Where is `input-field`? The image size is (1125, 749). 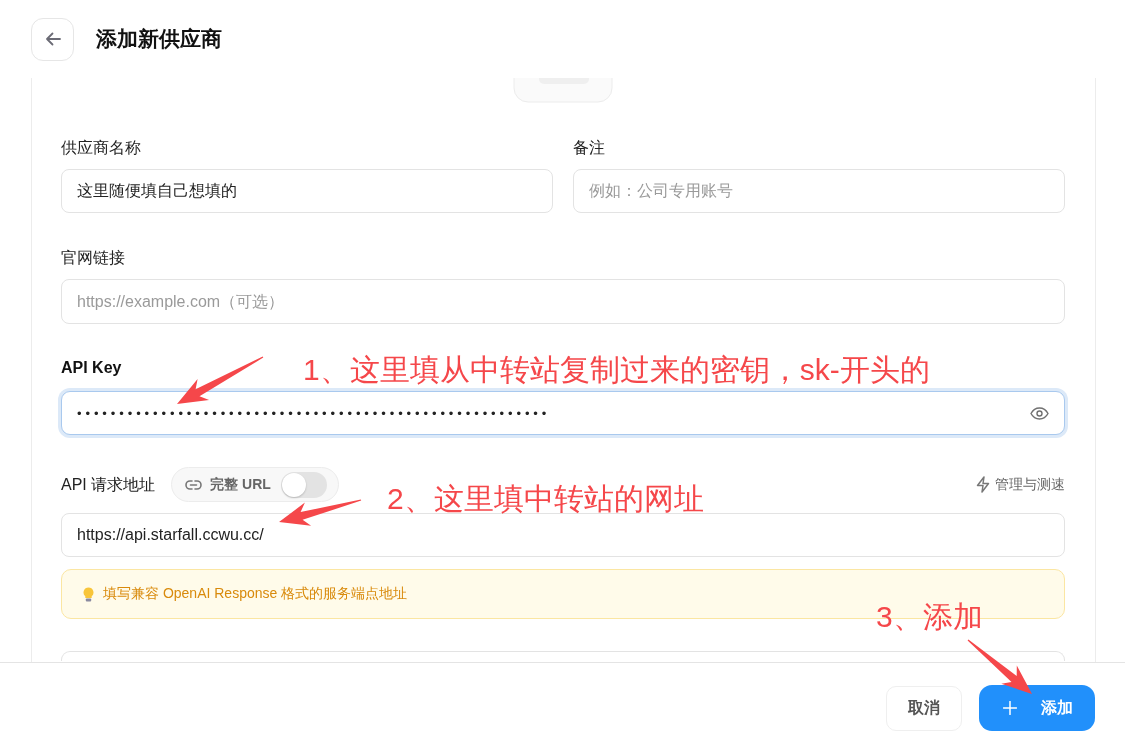
input-field is located at coordinates (563, 656).